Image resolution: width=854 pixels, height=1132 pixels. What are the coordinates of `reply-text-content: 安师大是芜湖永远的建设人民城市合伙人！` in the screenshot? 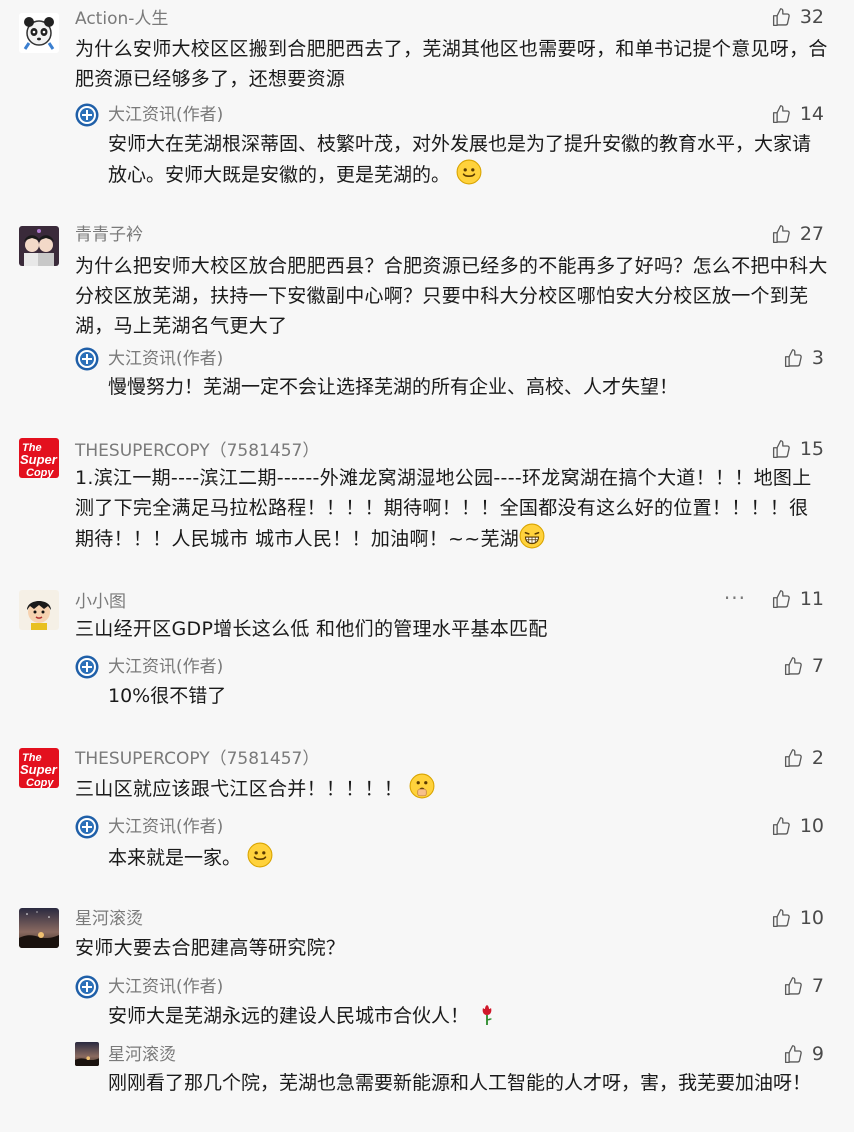 It's located at (289, 1016).